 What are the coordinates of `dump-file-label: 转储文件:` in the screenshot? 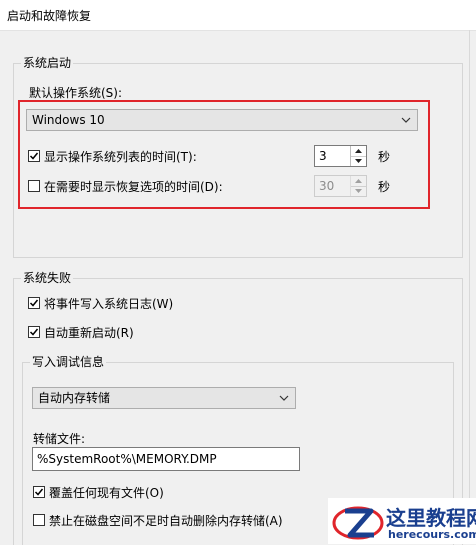 It's located at (59, 439).